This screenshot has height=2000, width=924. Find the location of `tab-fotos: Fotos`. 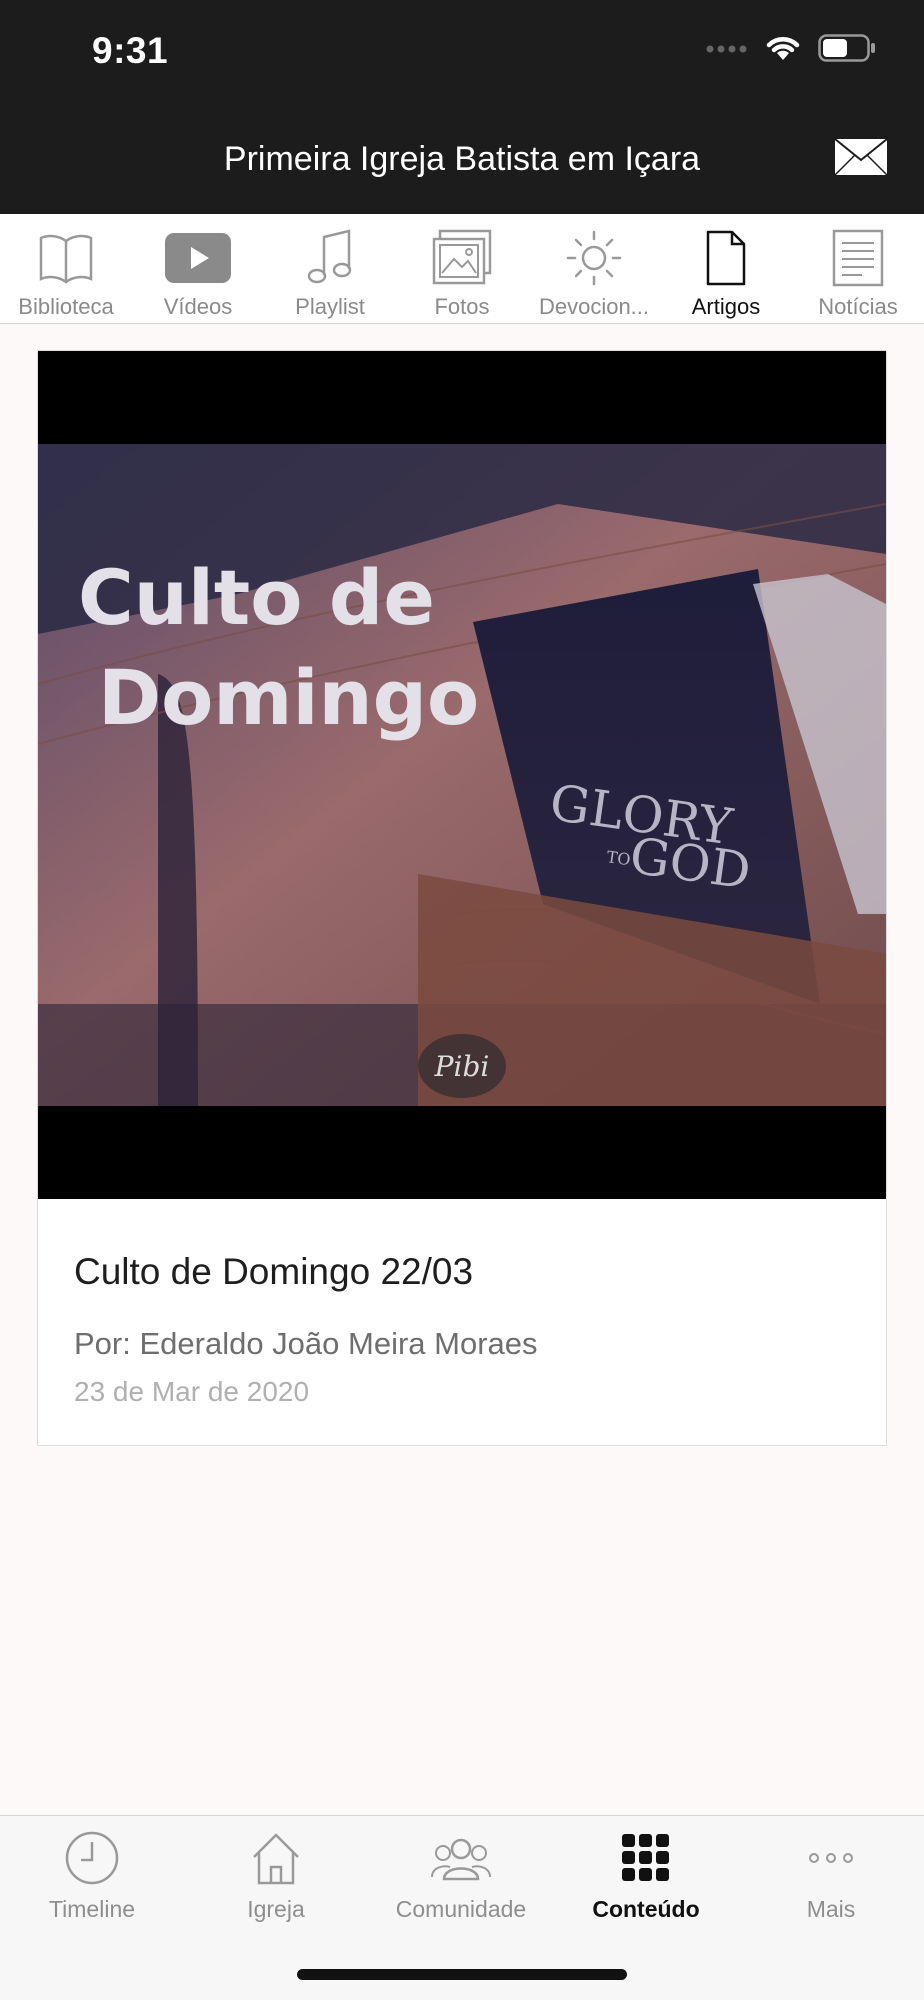

tab-fotos: Fotos is located at coordinates (462, 268).